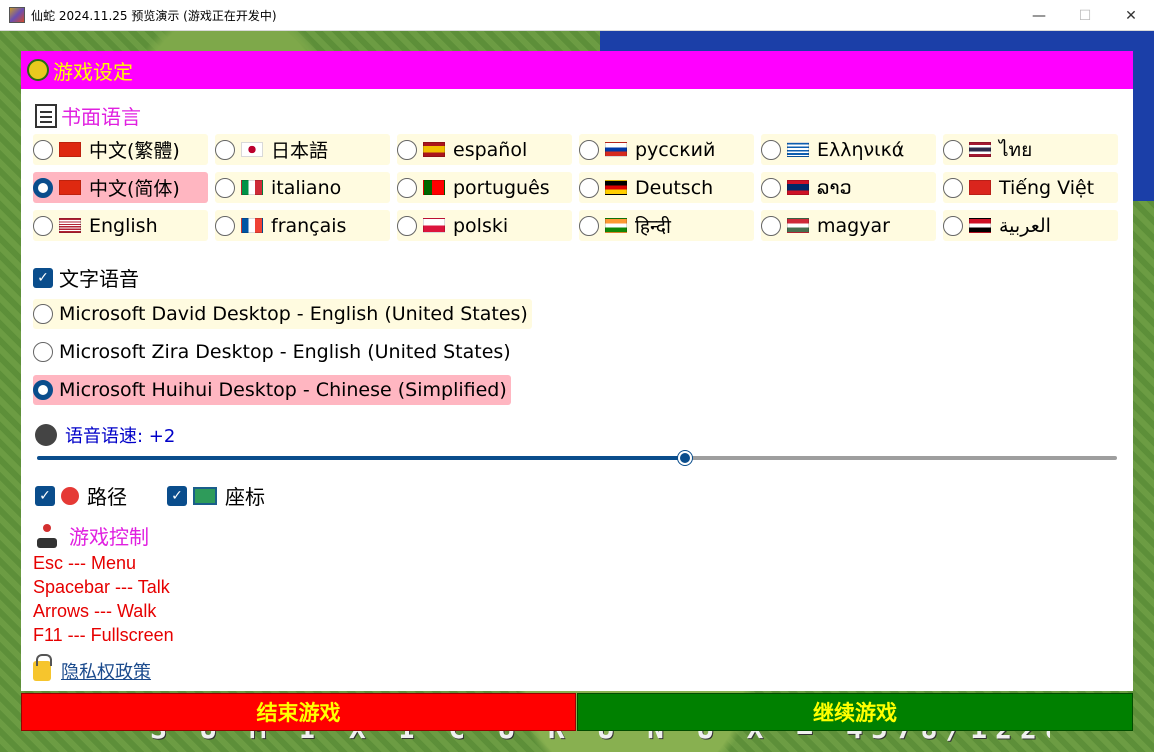 Image resolution: width=1154 pixels, height=752 pixels. I want to click on hong-kong-flag-icon, so click(70, 149).